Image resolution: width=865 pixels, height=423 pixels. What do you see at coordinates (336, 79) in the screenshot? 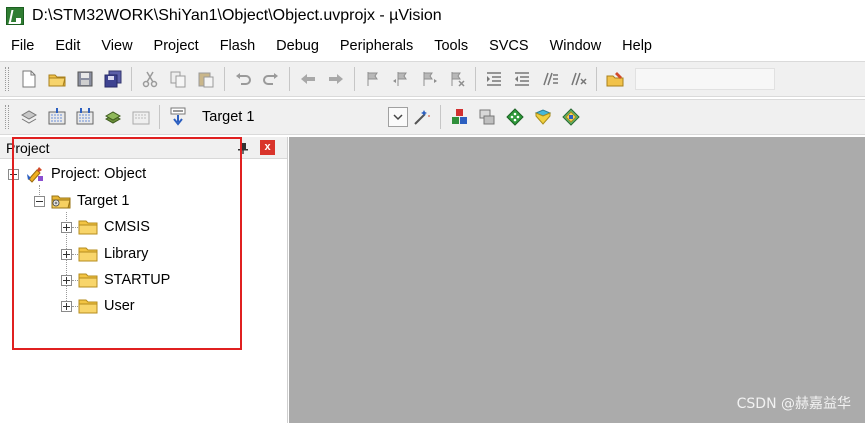
I see `nav-forward-icon` at bounding box center [336, 79].